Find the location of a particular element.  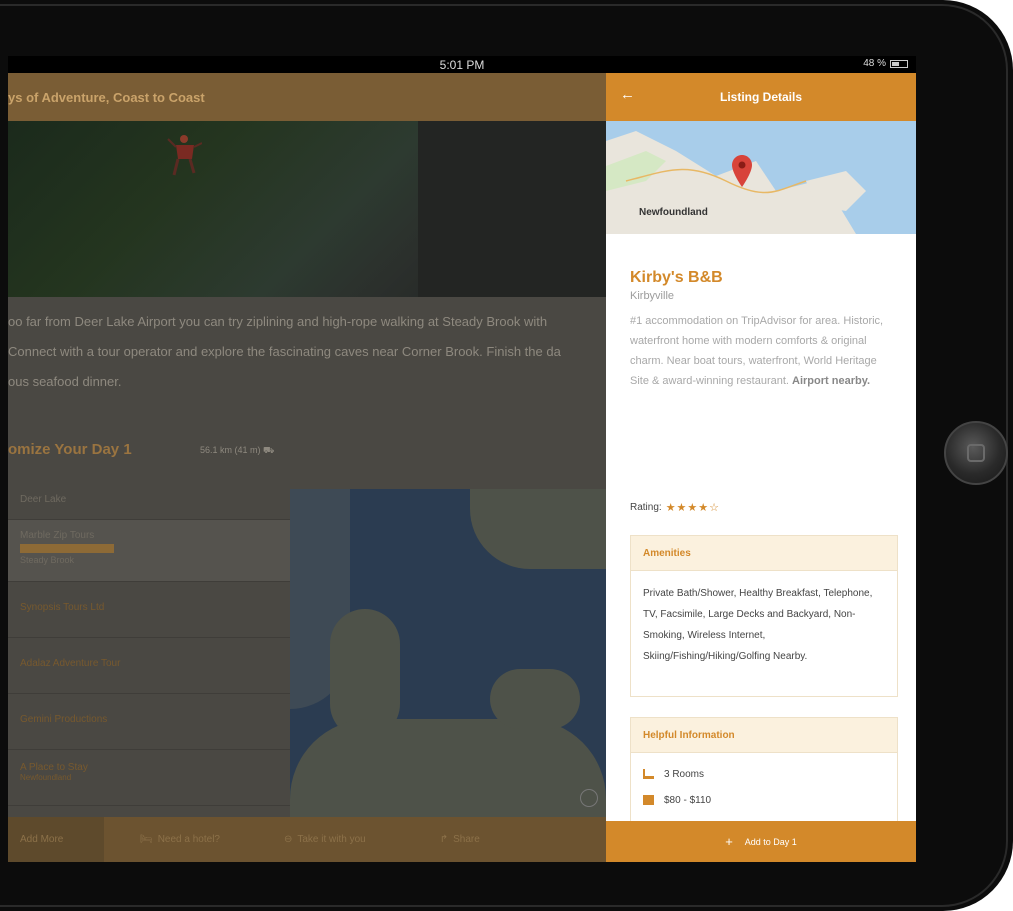

amenities-title: Amenities is located at coordinates (764, 553).